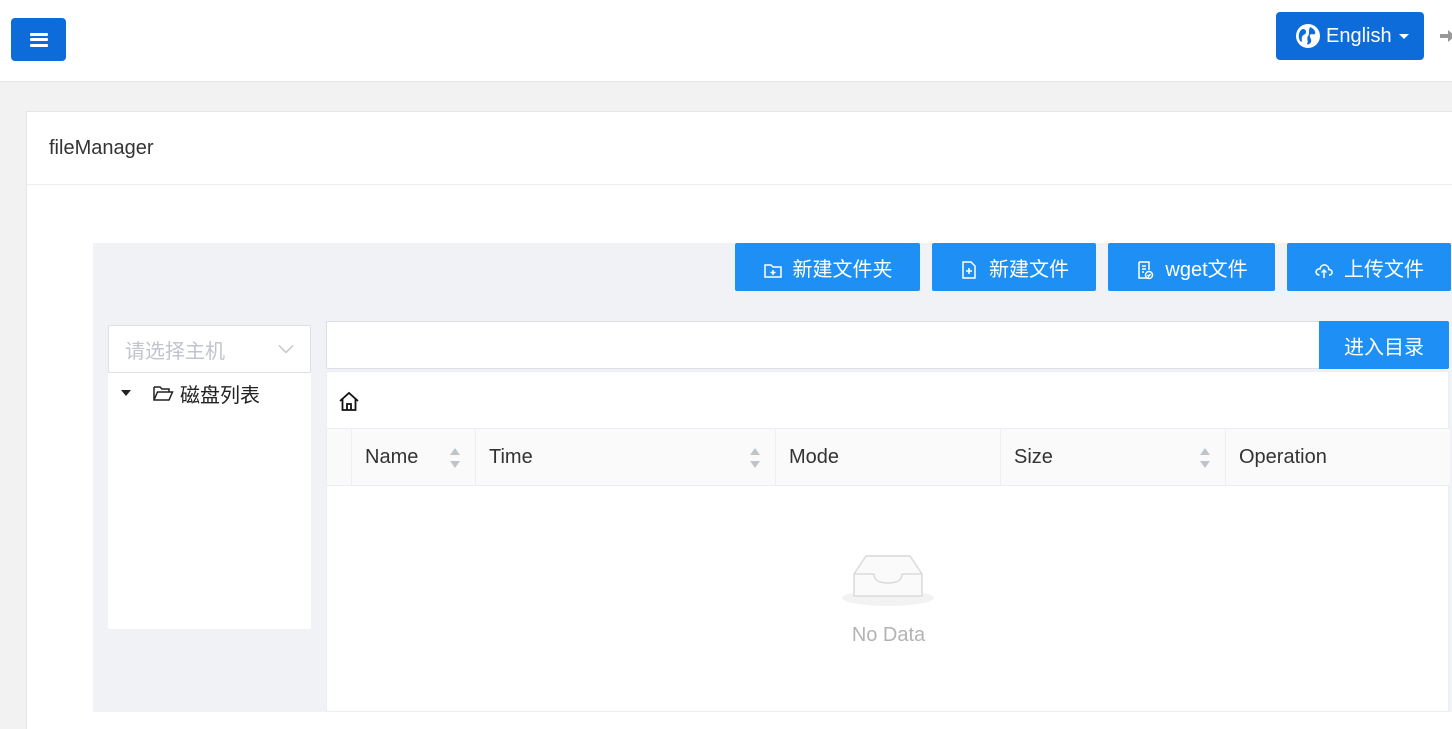 The height and width of the screenshot is (729, 1452). I want to click on file-add-icon, so click(969, 270).